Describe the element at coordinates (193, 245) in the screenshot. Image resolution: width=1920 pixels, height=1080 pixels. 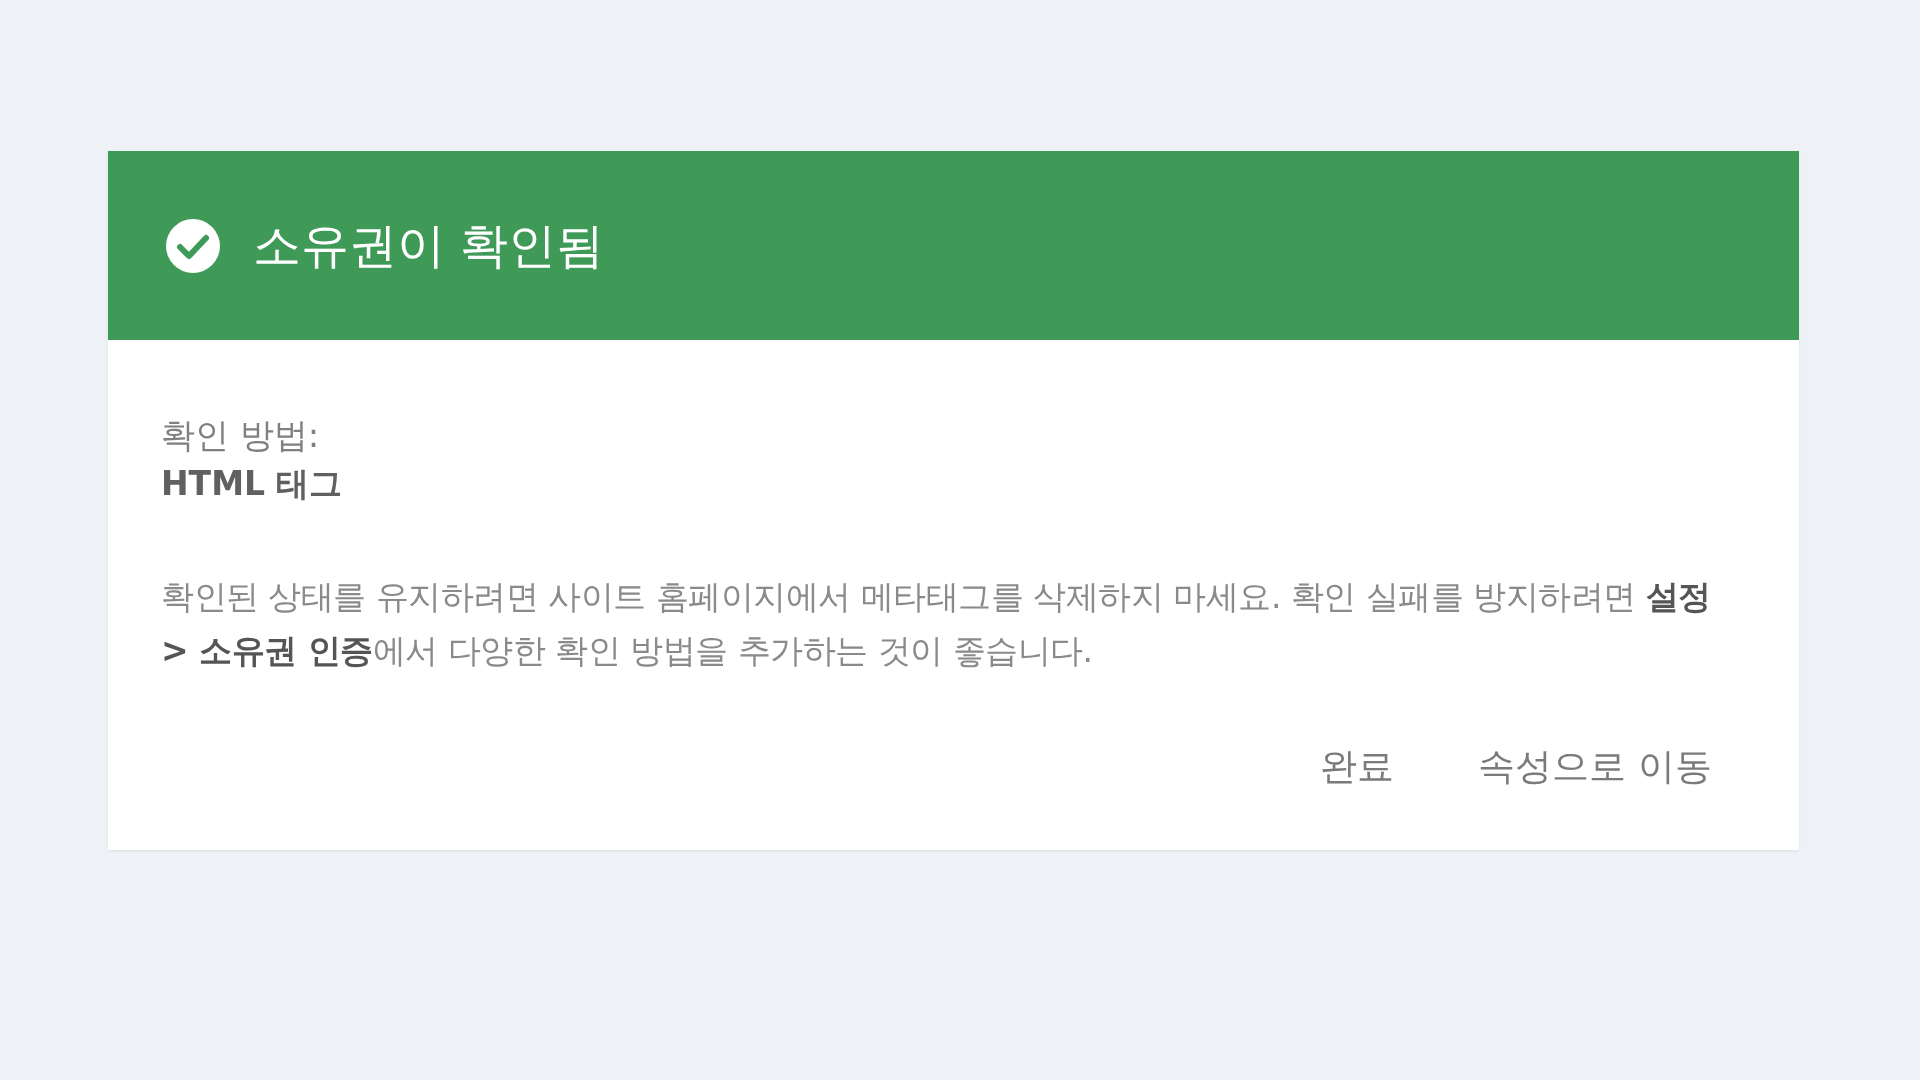
I see `check-icon` at that location.